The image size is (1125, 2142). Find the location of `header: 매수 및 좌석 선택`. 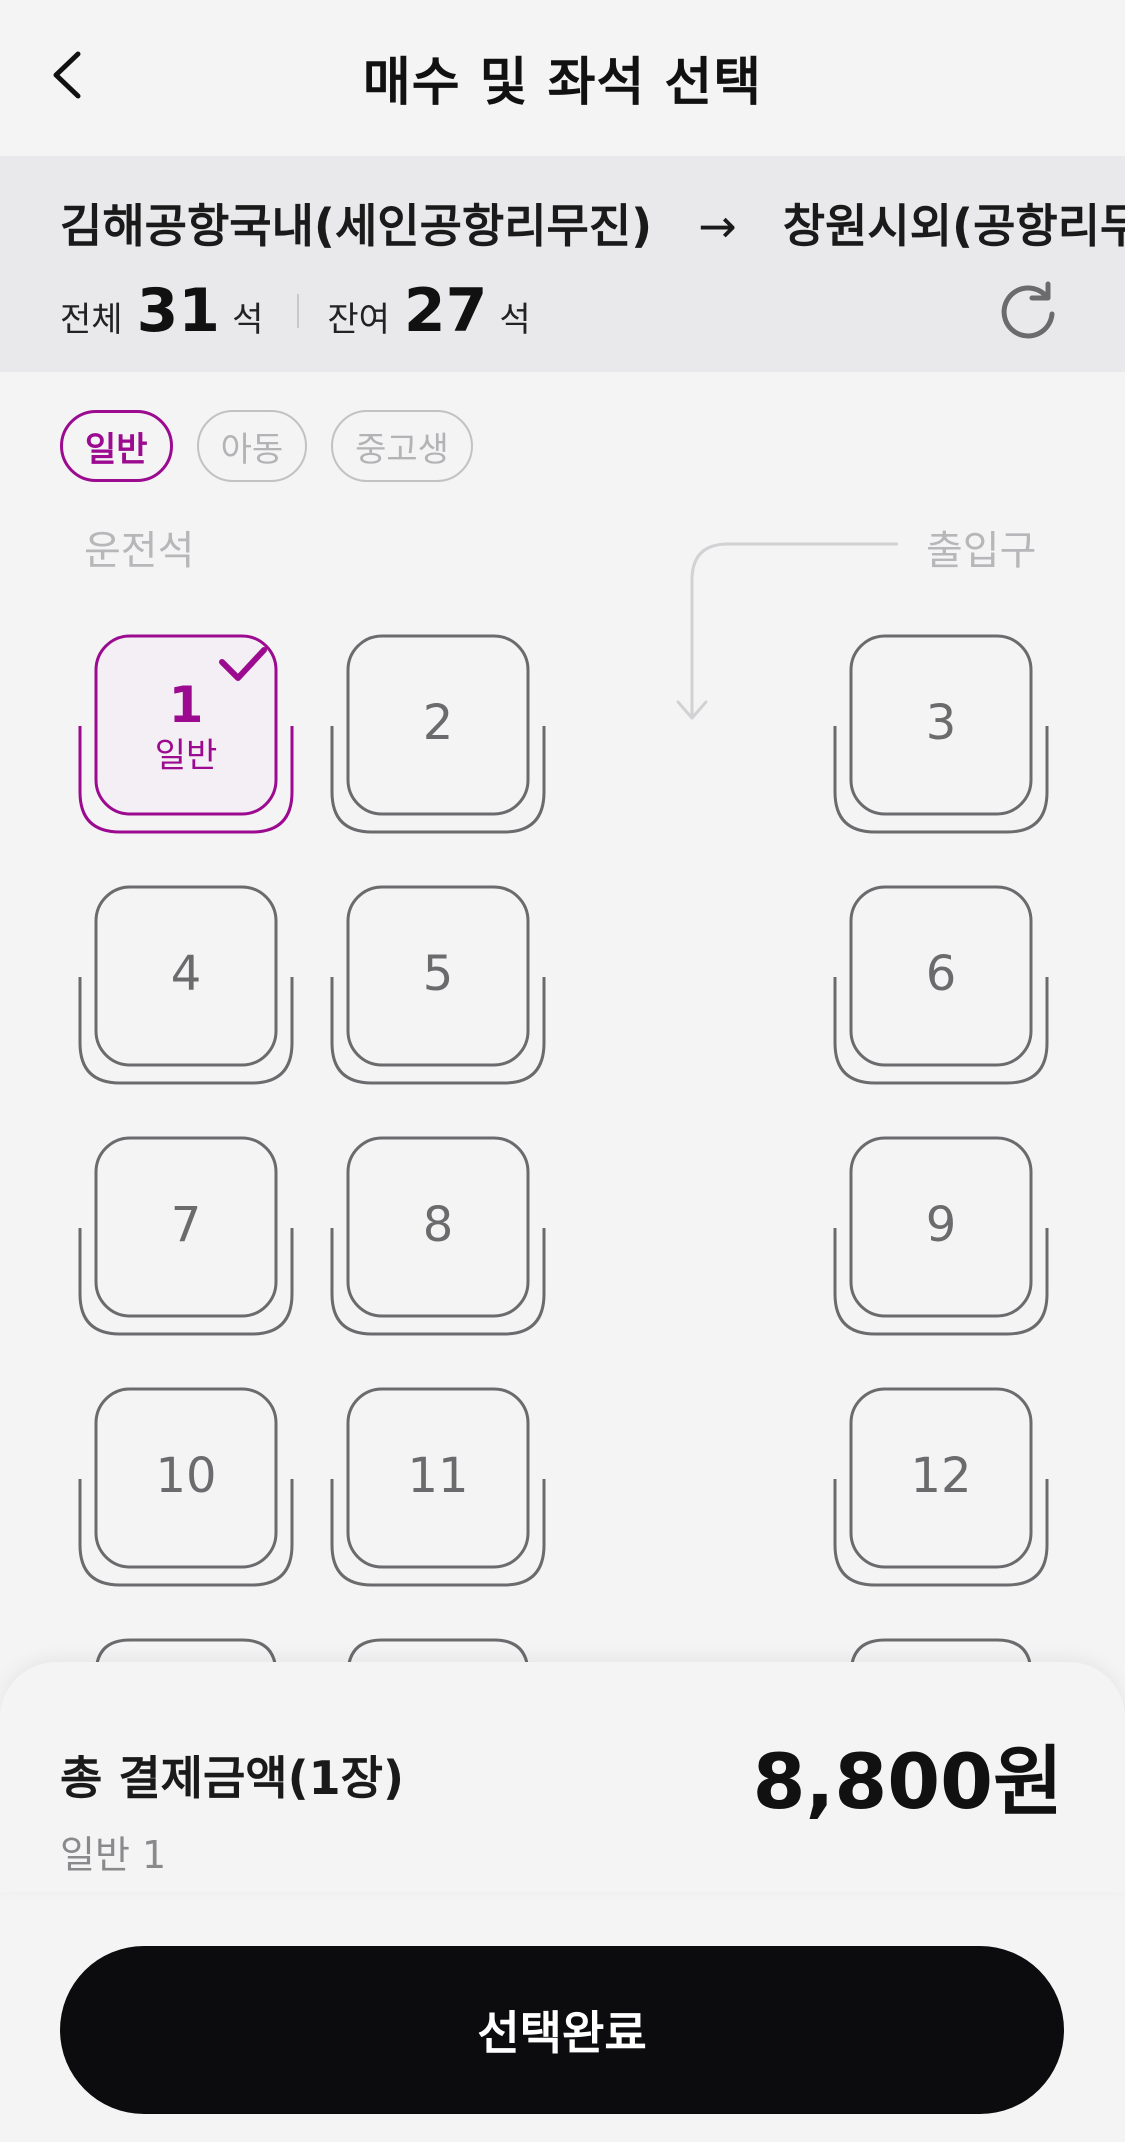

header: 매수 및 좌석 선택 is located at coordinates (562, 78).